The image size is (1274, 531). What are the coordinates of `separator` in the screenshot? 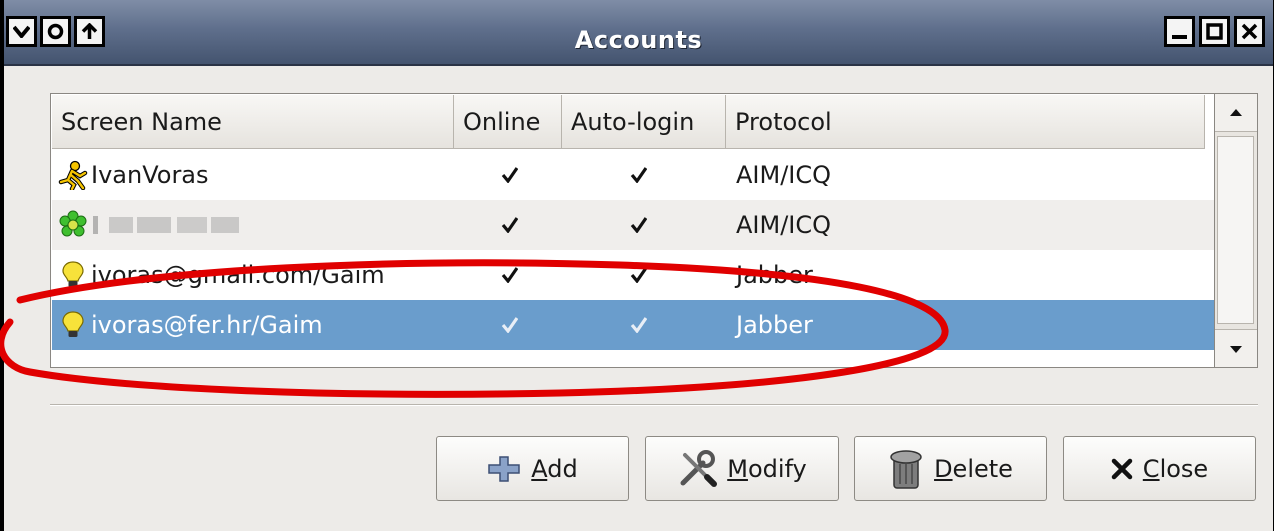 It's located at (654, 405).